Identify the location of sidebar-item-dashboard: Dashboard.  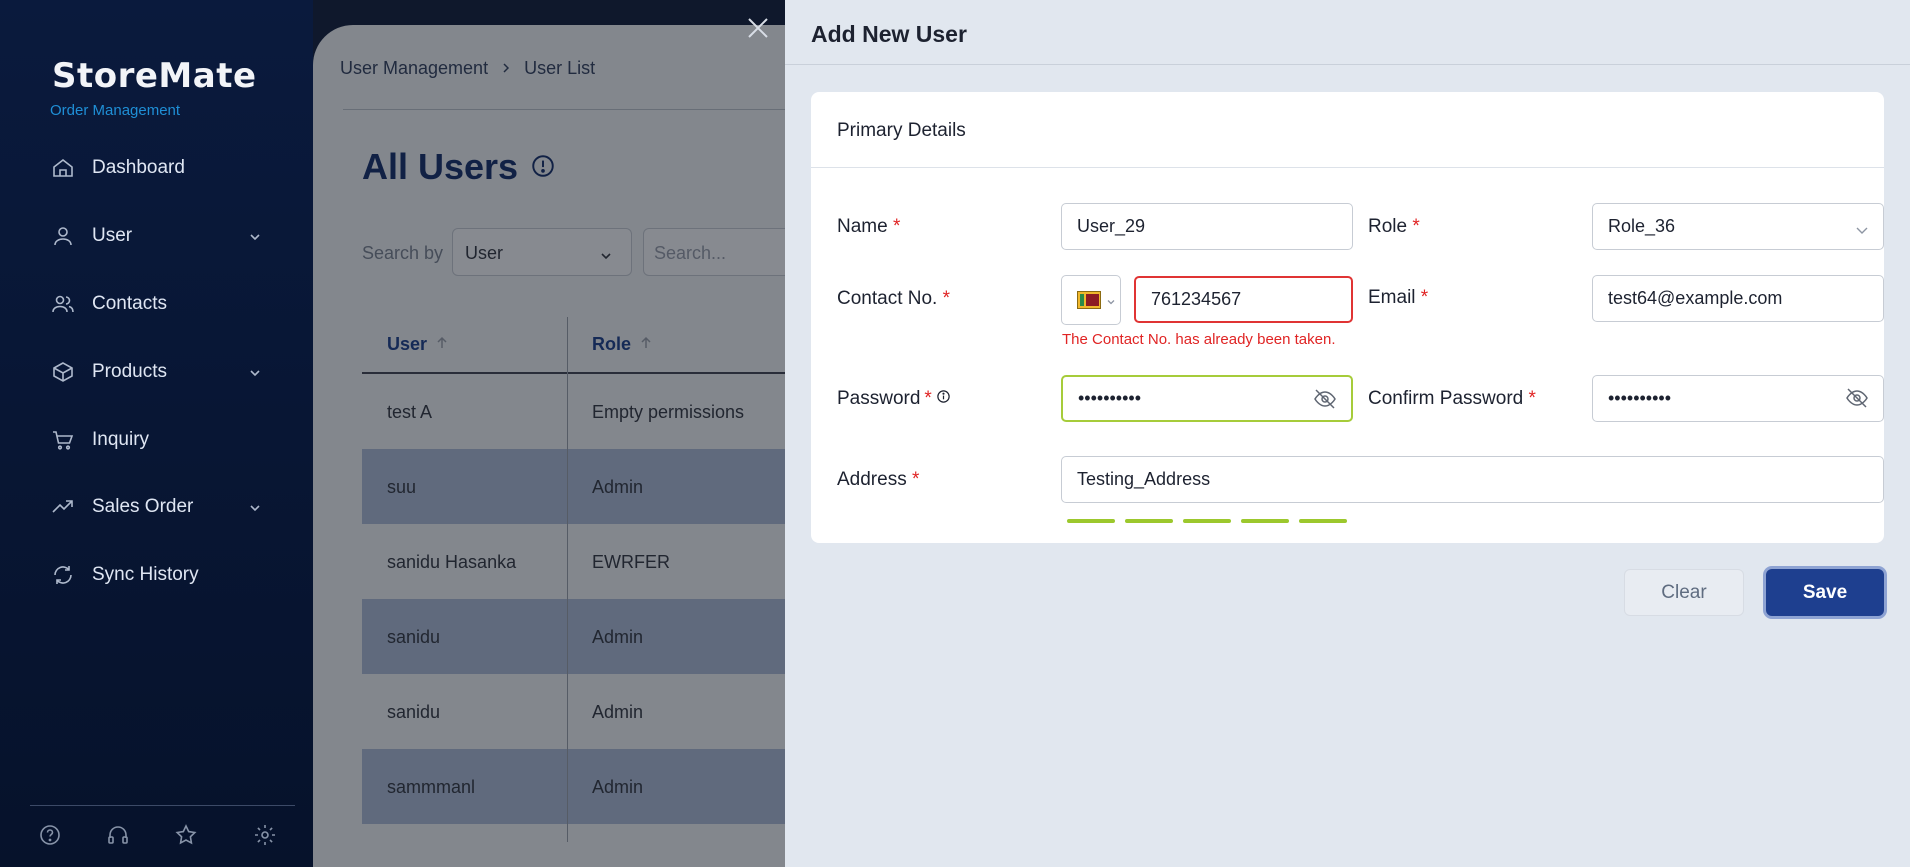
(160, 168).